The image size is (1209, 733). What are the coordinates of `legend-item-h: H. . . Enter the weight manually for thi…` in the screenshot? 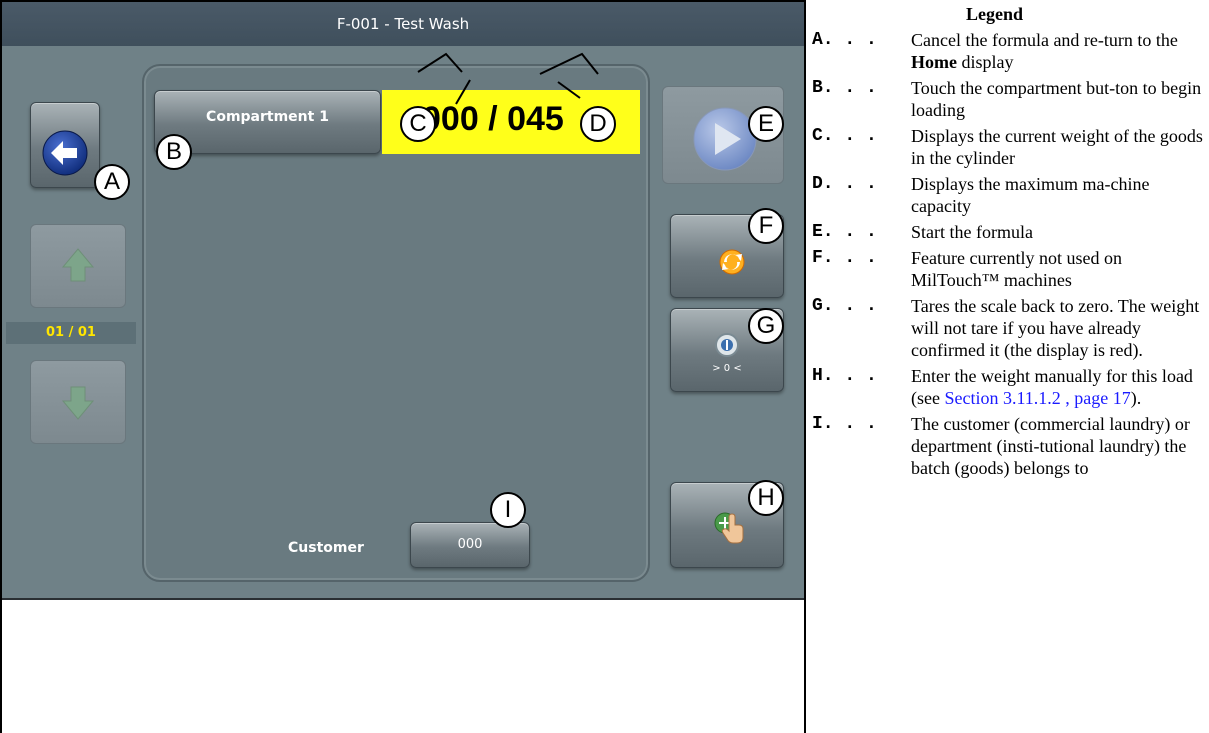 It's located at (1009, 387).